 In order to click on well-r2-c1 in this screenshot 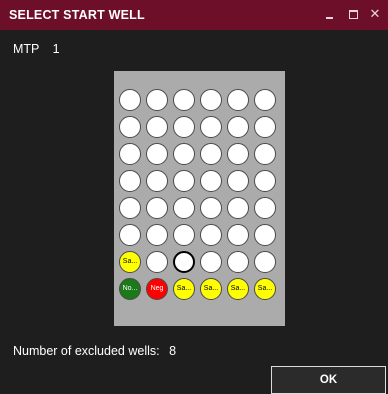, I will do `click(130, 127)`.